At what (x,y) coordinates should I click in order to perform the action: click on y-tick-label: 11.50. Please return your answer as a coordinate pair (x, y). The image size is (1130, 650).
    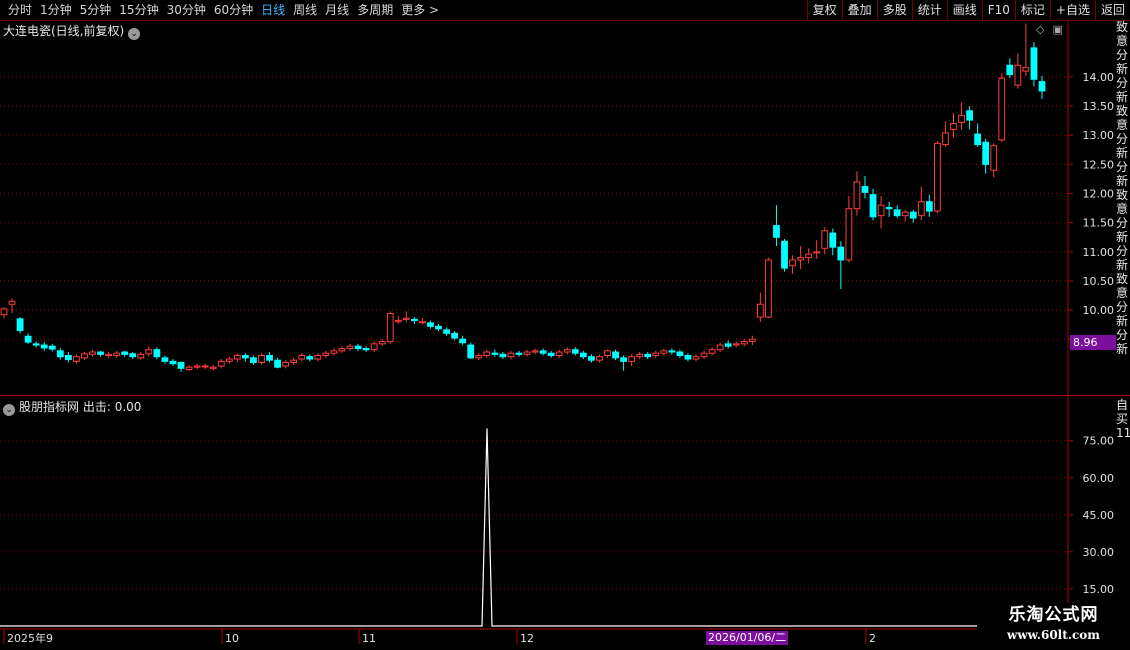
    Looking at the image, I should click on (1099, 223).